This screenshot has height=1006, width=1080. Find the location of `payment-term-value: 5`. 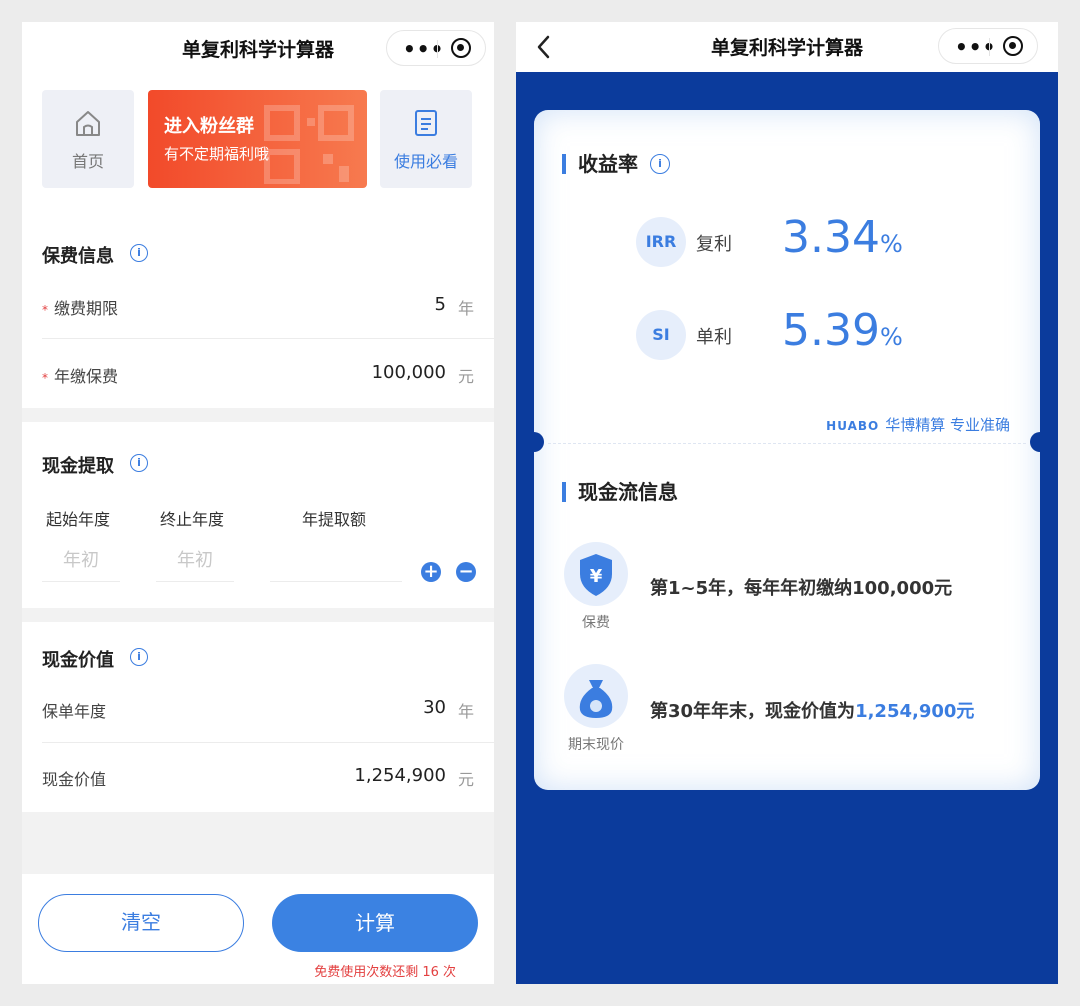

payment-term-value: 5 is located at coordinates (440, 304).